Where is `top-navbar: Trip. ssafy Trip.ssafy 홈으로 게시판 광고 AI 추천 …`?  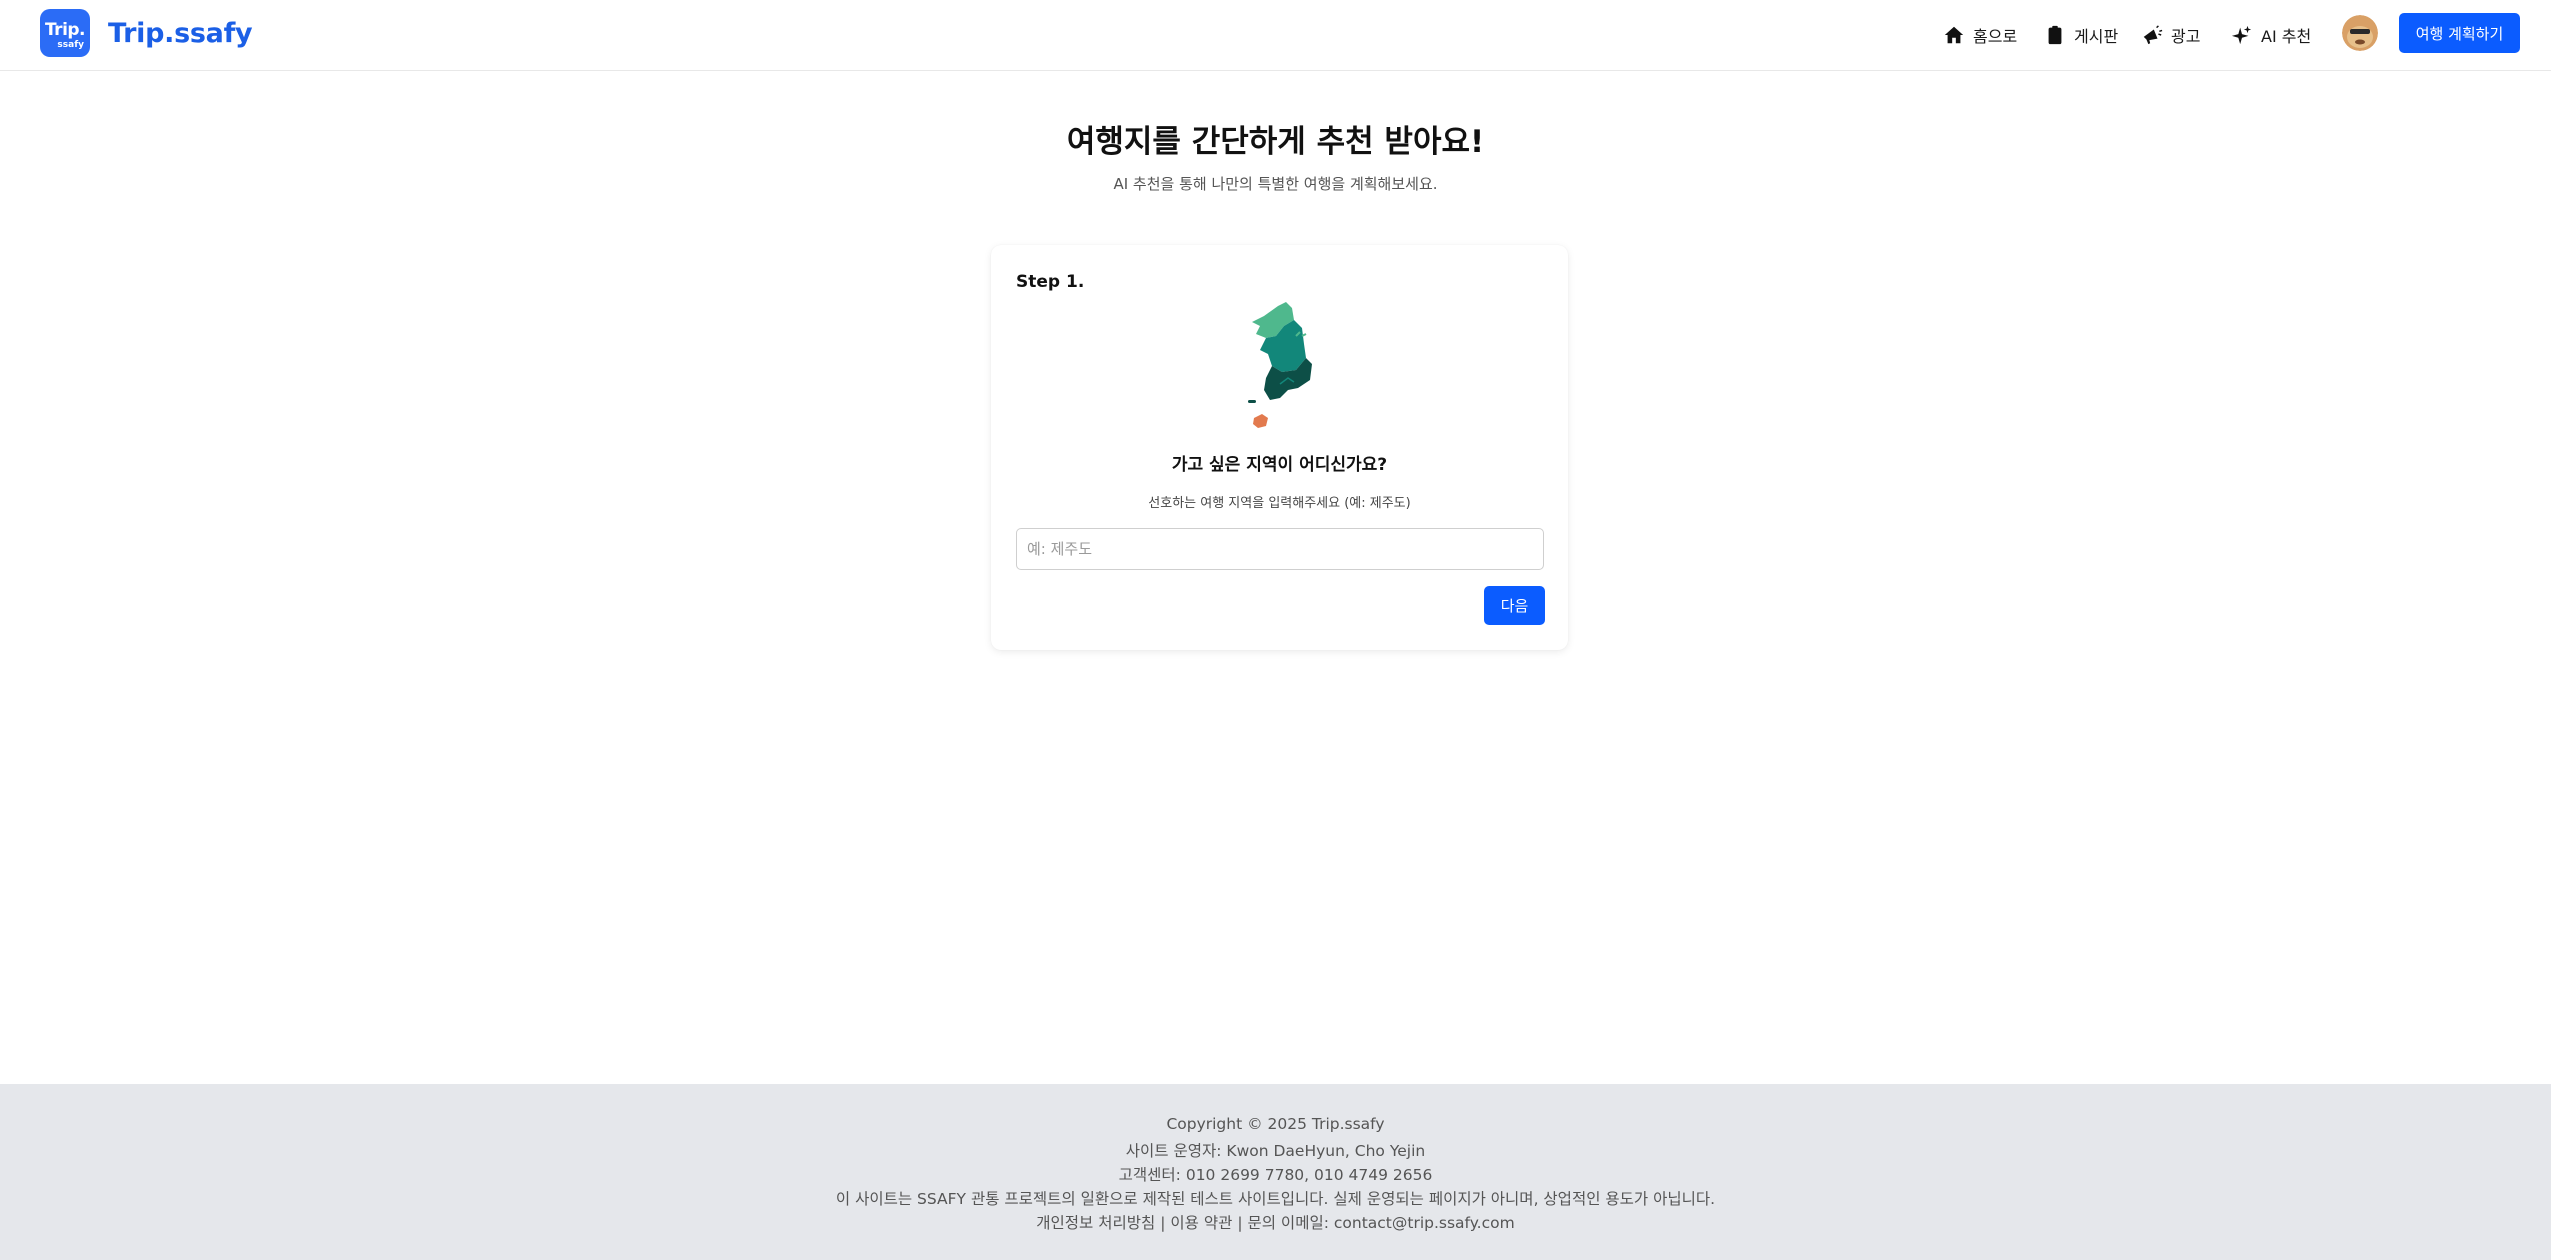
top-navbar: Trip. ssafy Trip.ssafy 홈으로 게시판 광고 AI 추천 … is located at coordinates (1275, 35).